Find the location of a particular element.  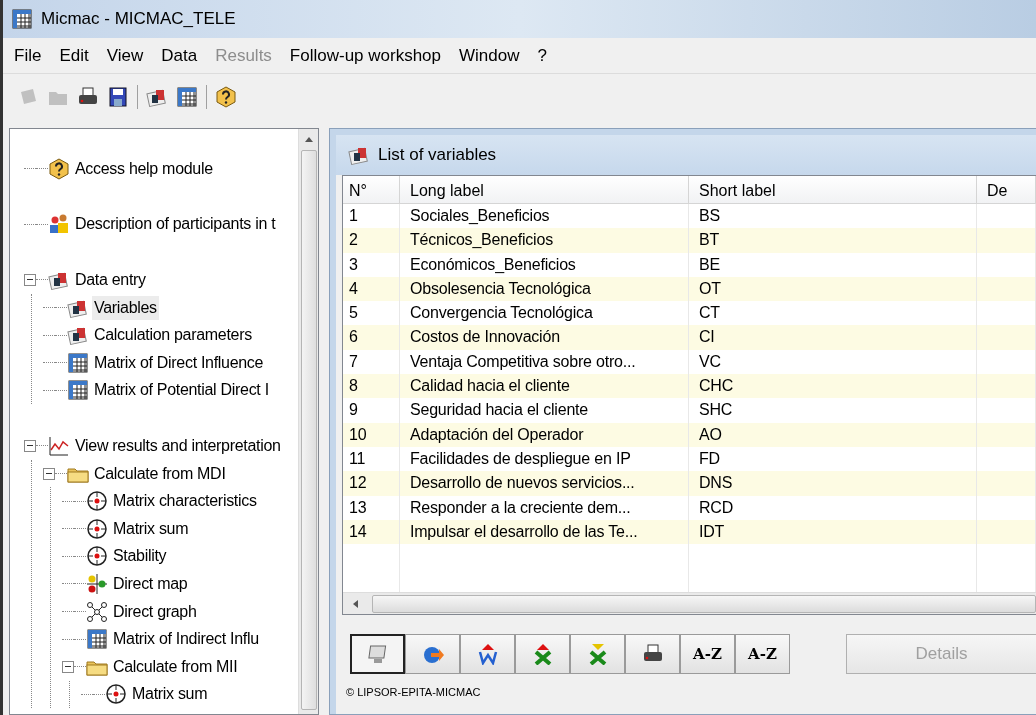

table-cell: OT is located at coordinates (833, 289).